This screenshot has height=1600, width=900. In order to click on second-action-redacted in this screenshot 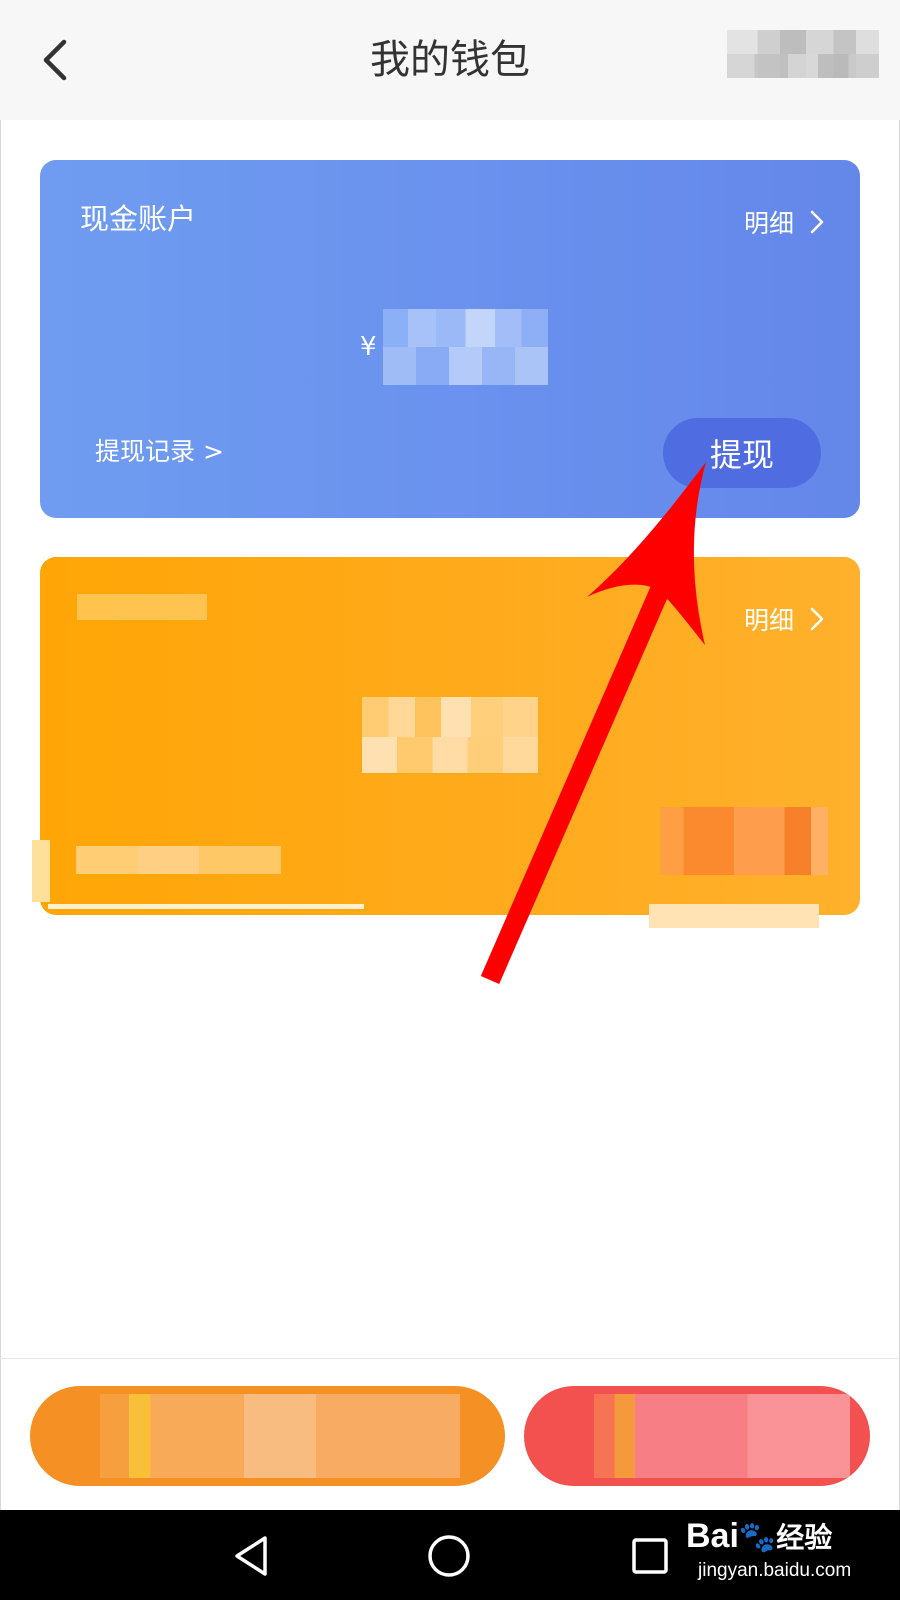, I will do `click(744, 841)`.